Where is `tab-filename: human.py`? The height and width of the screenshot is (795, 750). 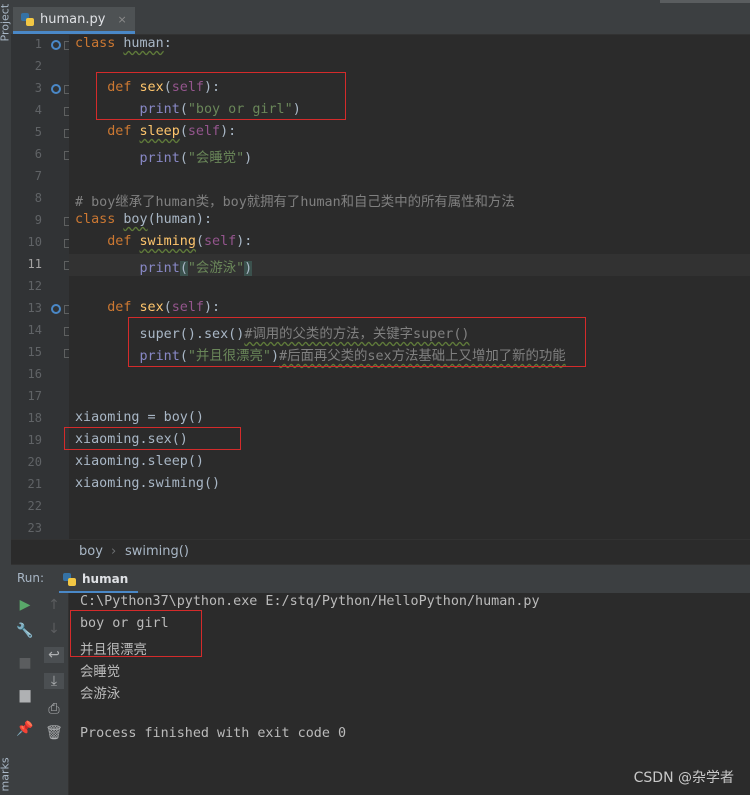 tab-filename: human.py is located at coordinates (73, 19).